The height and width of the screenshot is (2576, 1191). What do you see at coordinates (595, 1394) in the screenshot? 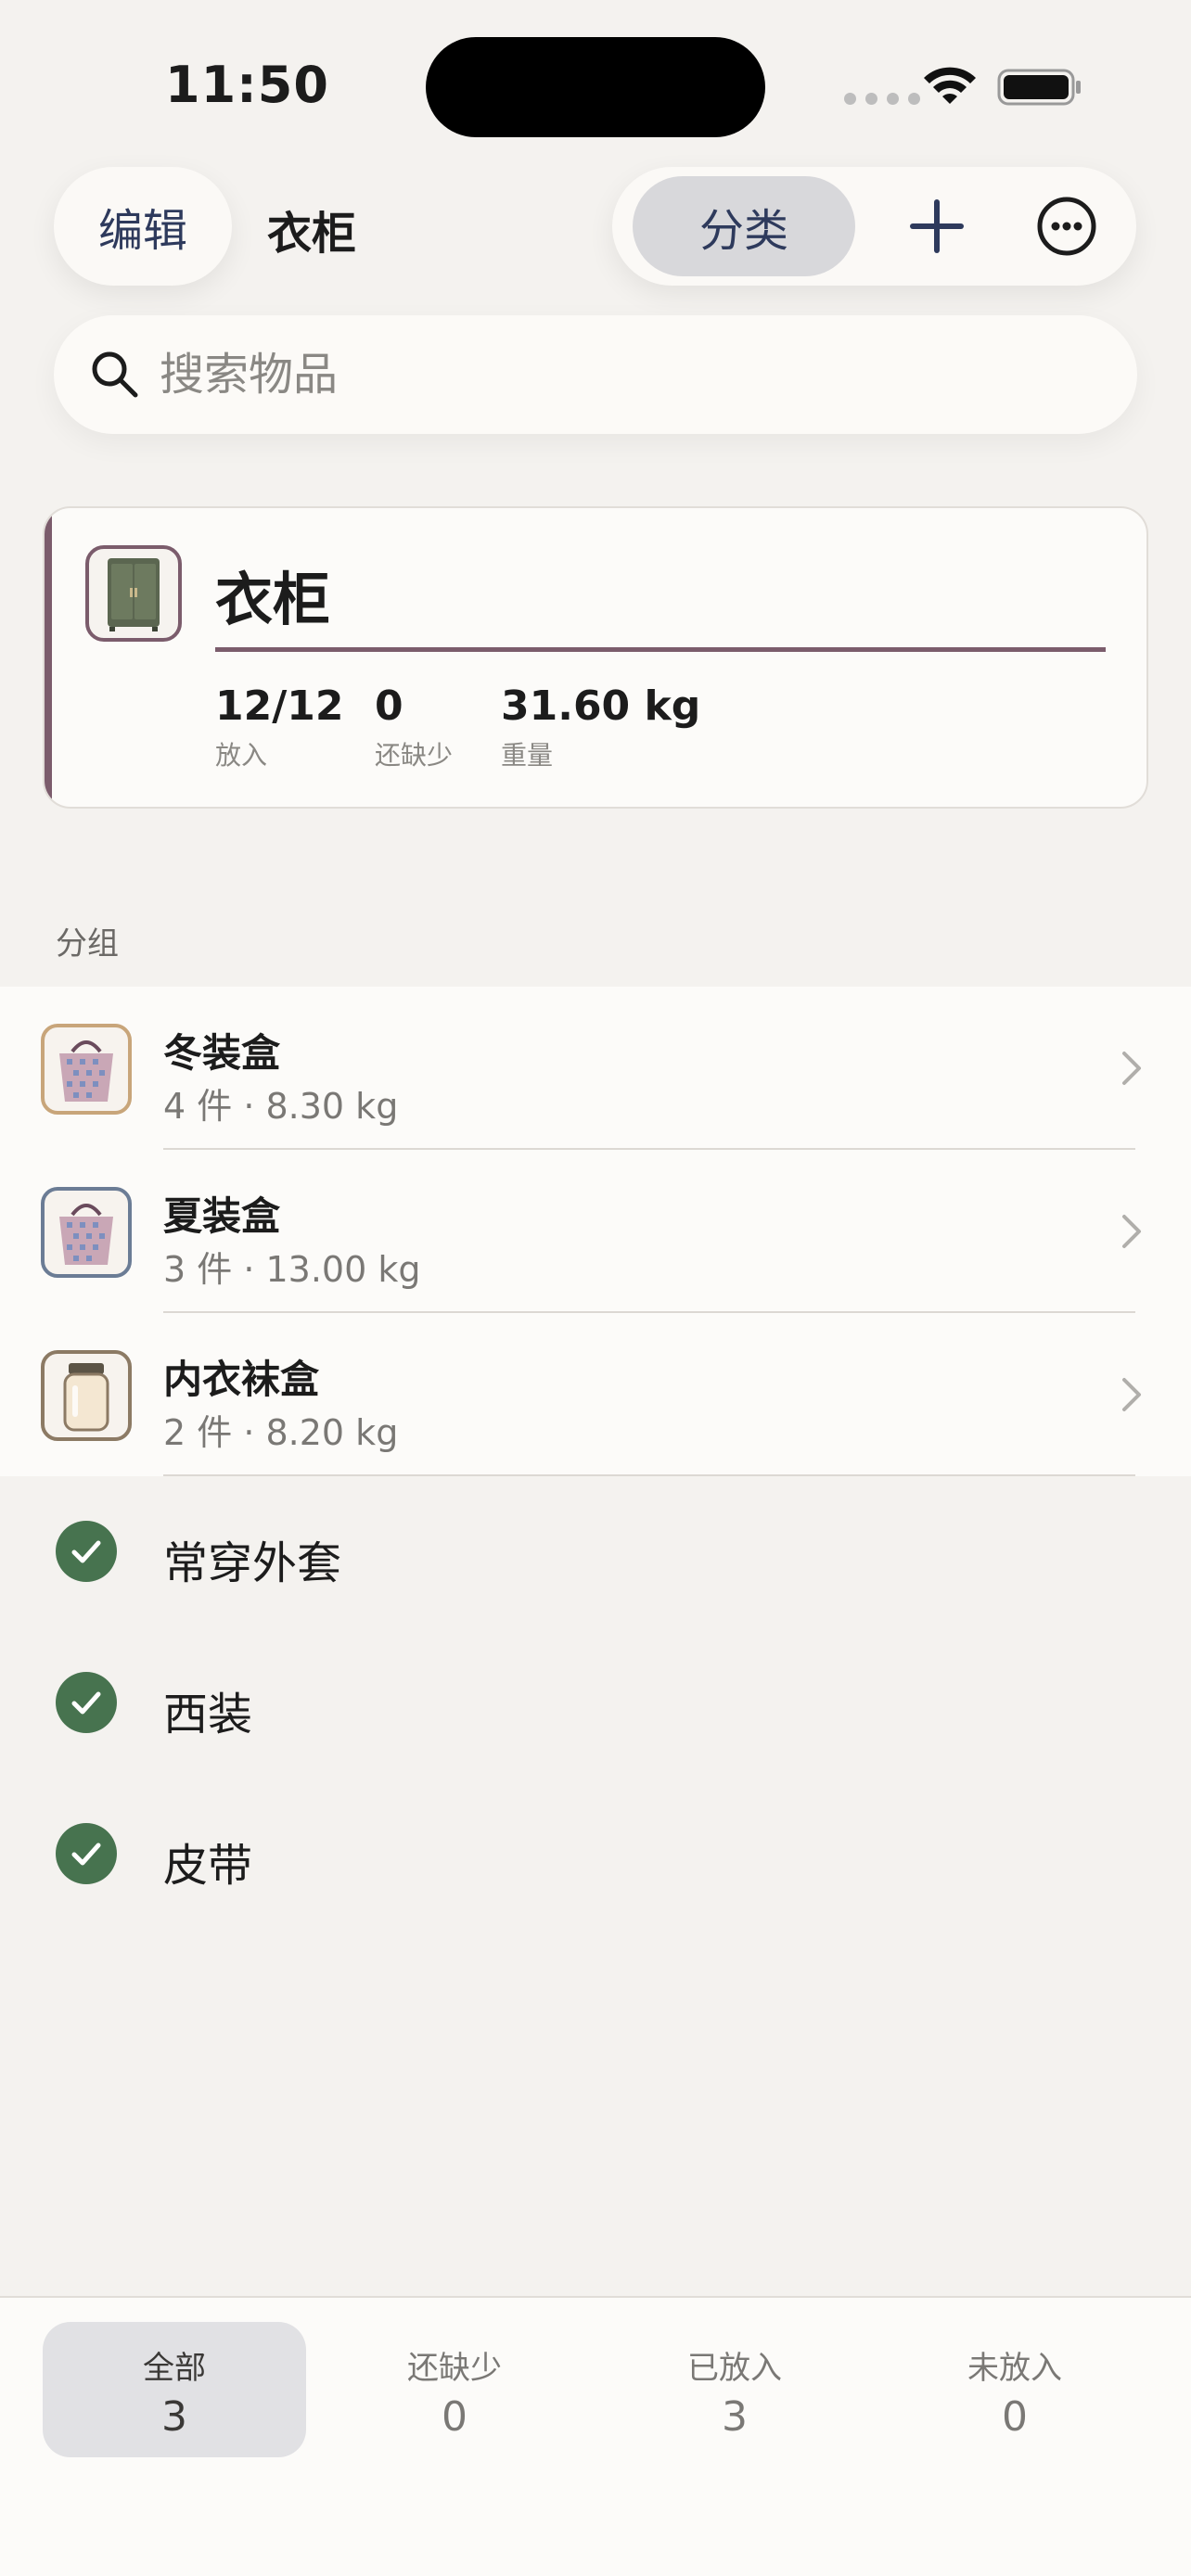
I see `group-row-underwear: 内衣袜盒 2 件 · 8.20 kg` at bounding box center [595, 1394].